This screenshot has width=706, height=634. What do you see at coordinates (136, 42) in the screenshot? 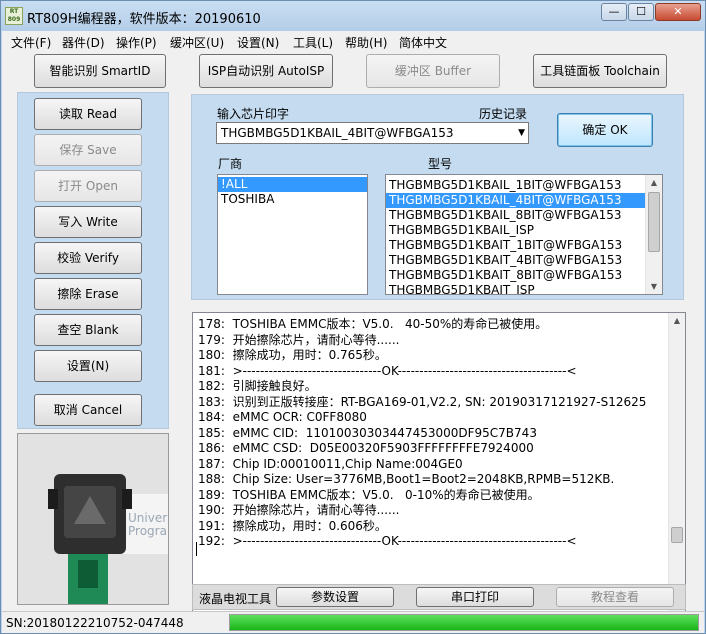
I see `menu-operation: 操作(P)` at bounding box center [136, 42].